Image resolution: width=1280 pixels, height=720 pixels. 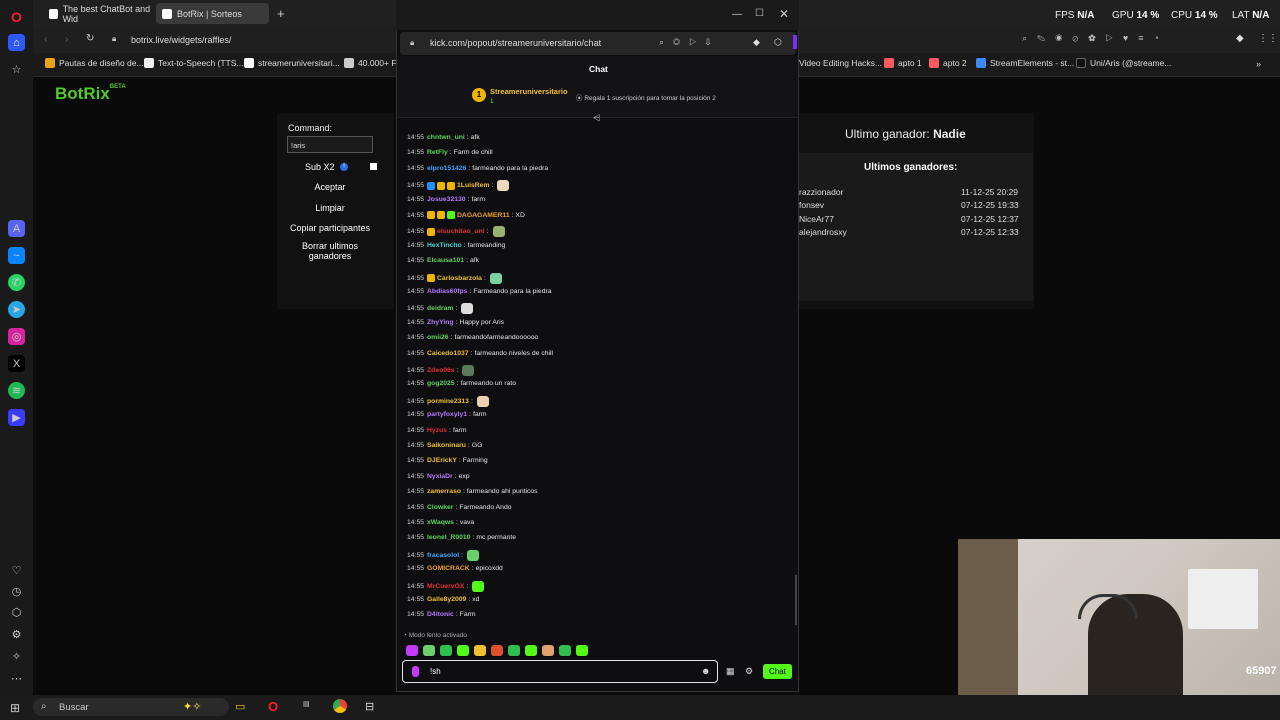 What do you see at coordinates (447, 291) in the screenshot?
I see `message-username: Abdias60fps` at bounding box center [447, 291].